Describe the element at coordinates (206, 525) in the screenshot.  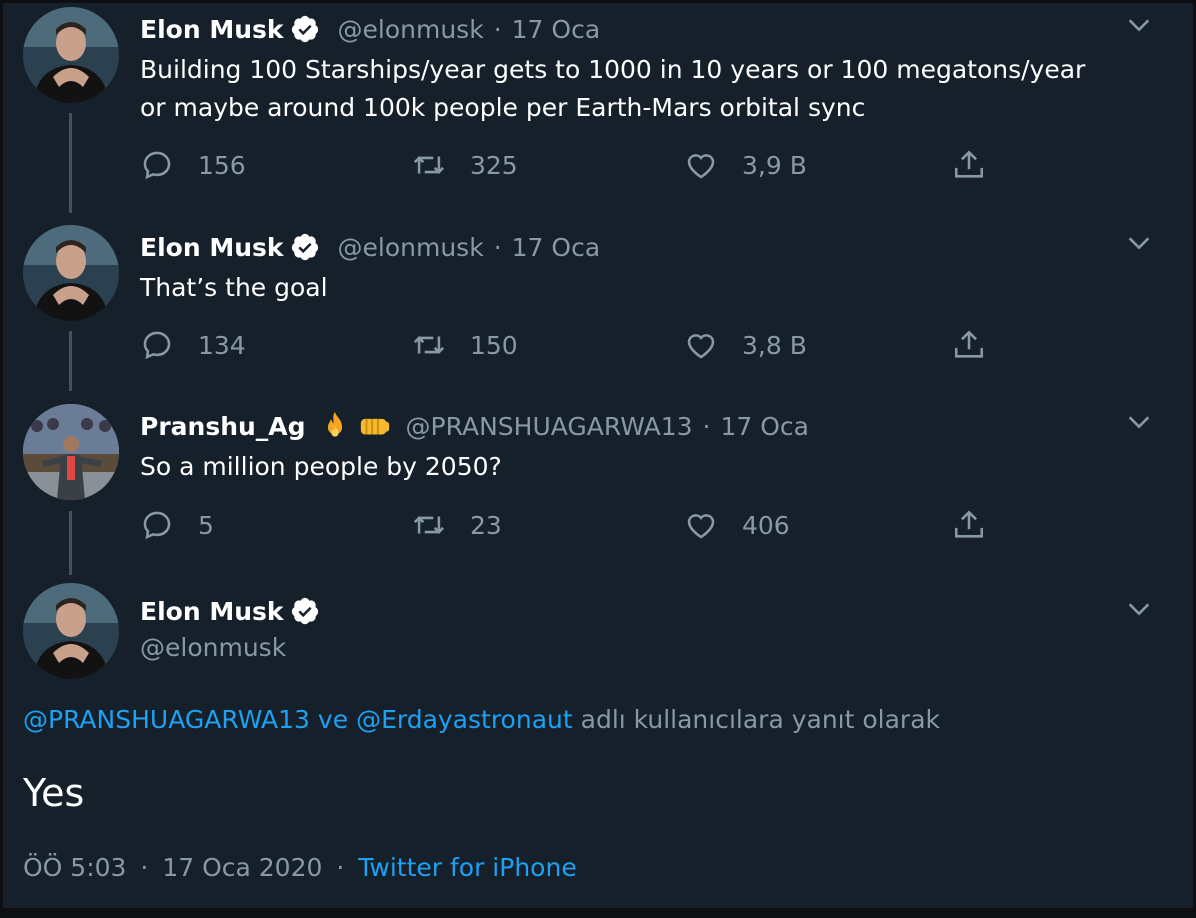
I see `reply-count: 5` at that location.